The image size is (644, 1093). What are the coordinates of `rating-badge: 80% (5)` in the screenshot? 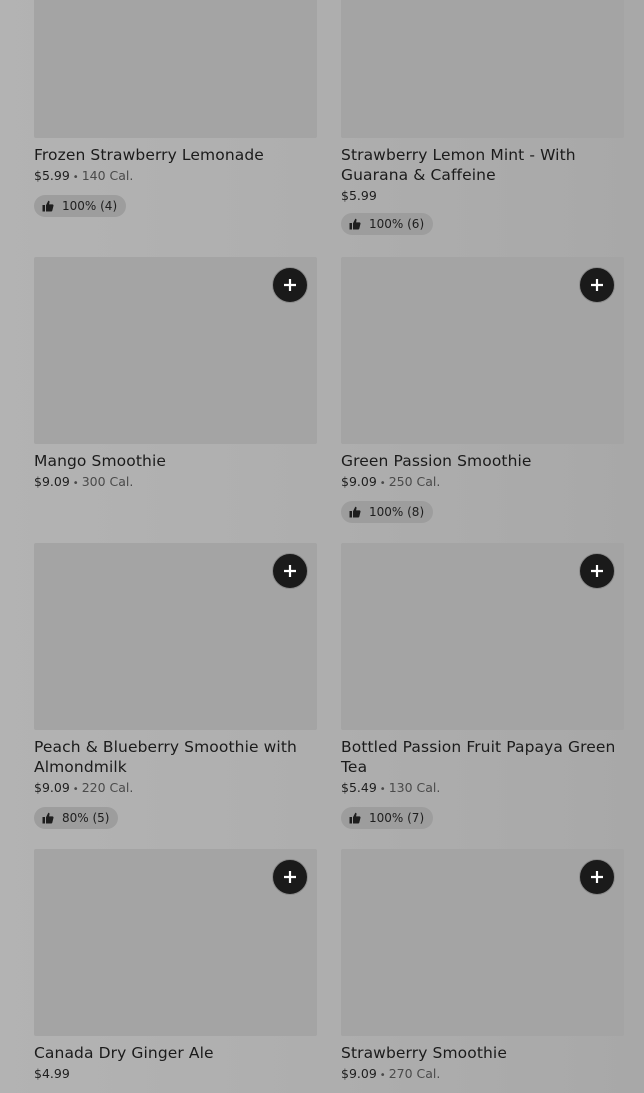 It's located at (76, 818).